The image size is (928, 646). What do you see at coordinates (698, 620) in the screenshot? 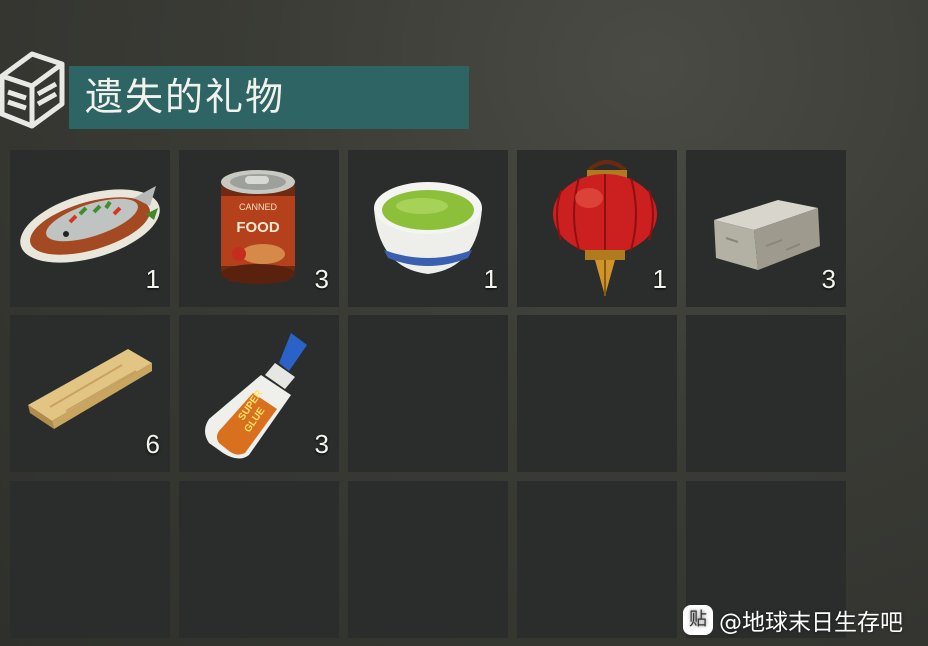
I see `tieba-logo-icon: 贴` at bounding box center [698, 620].